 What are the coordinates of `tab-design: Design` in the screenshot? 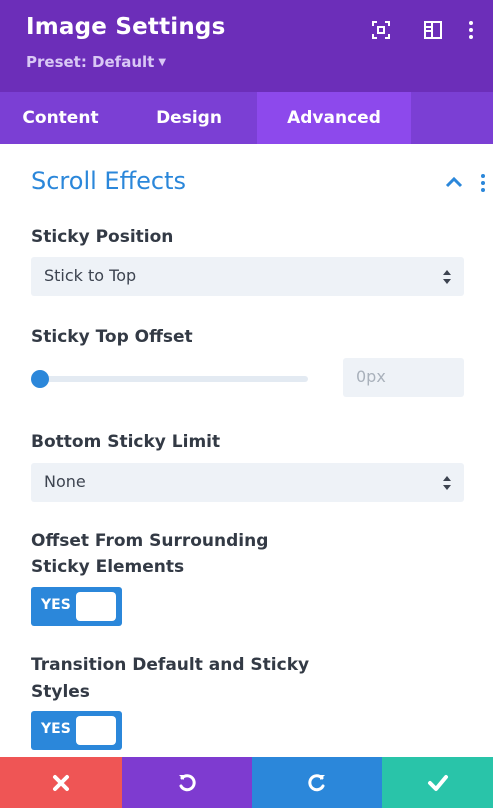 It's located at (189, 118).